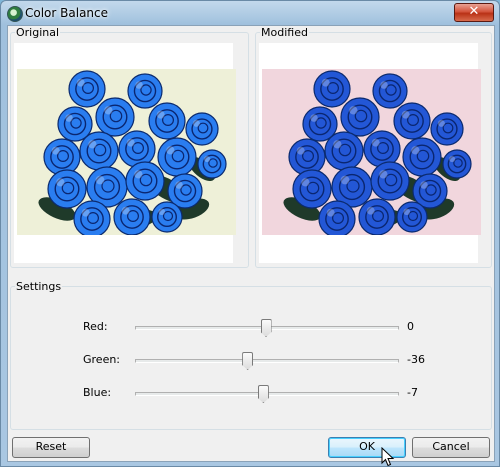  Describe the element at coordinates (67, 13) in the screenshot. I see `window-title: Color Balance` at that location.